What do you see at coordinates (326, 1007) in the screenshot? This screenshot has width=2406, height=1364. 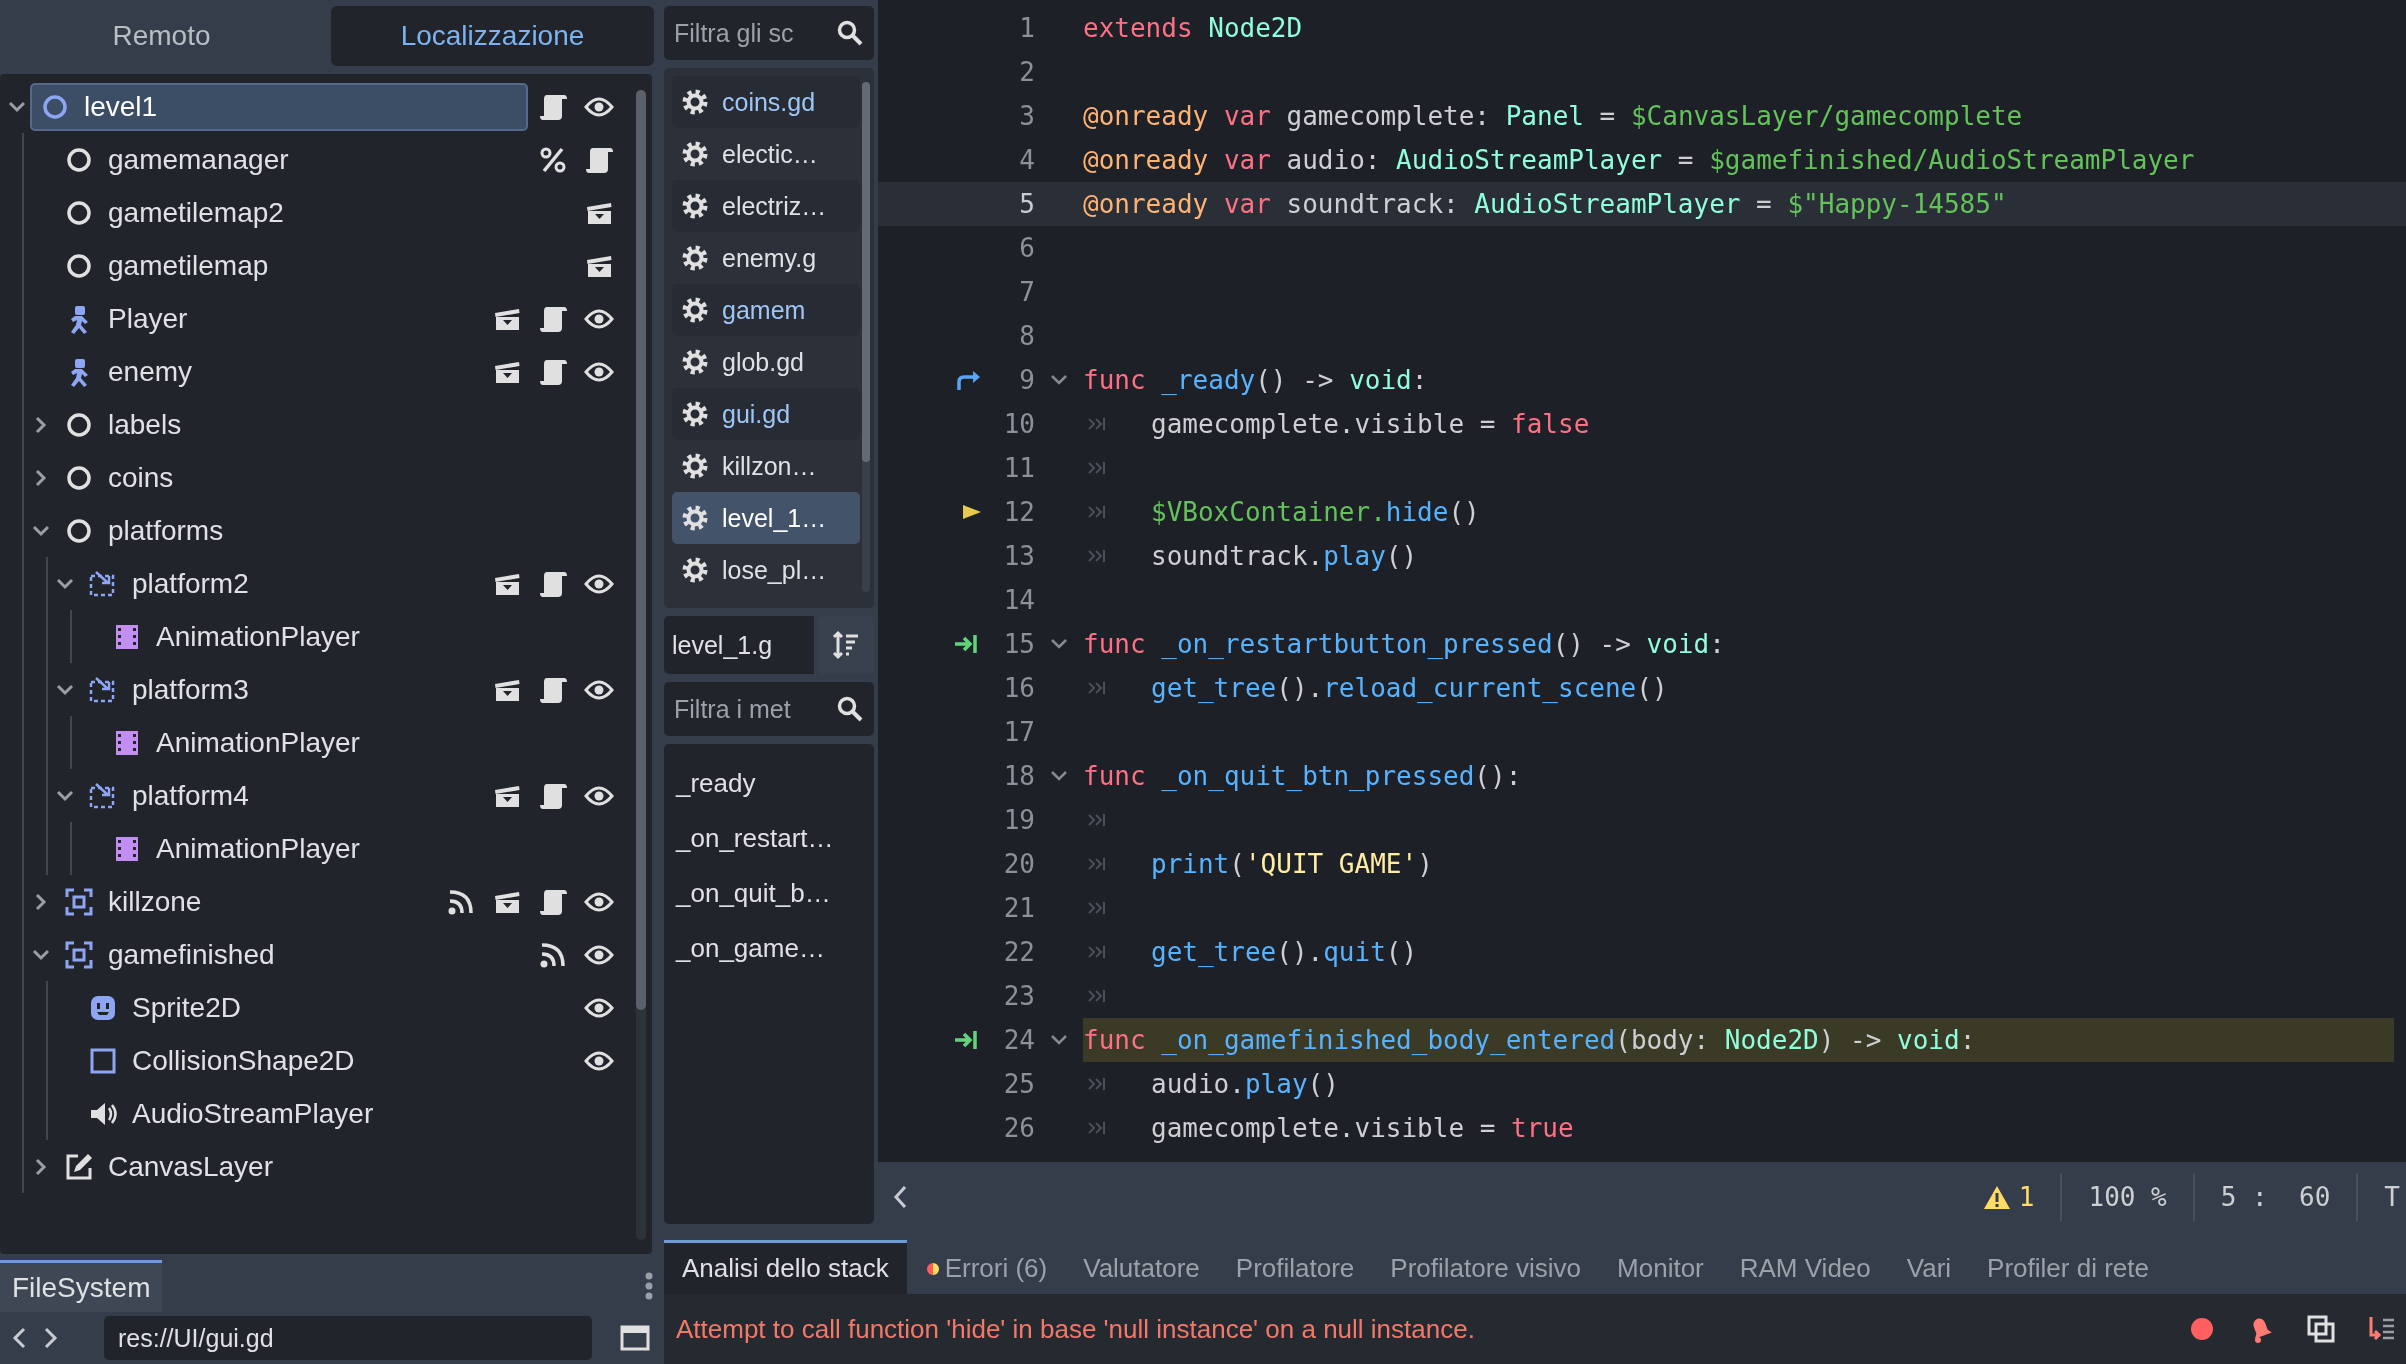 I see `tree-item: Sprite2D` at bounding box center [326, 1007].